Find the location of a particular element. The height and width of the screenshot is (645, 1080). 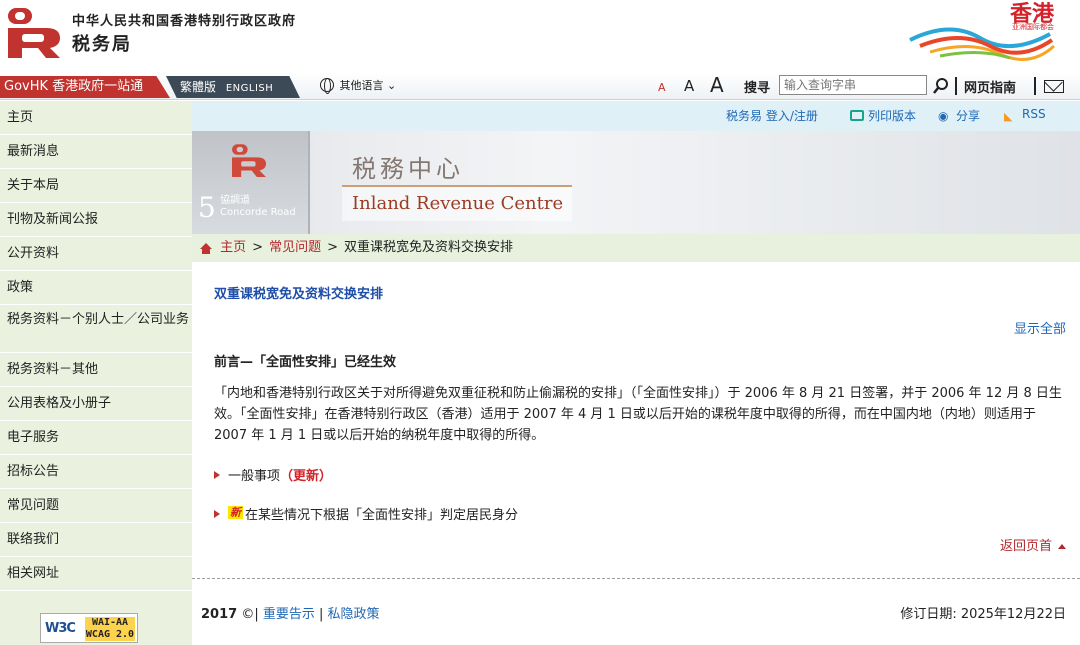

wcag-badge: W3C WAI-AA WCAG 2.0 is located at coordinates (89, 628).